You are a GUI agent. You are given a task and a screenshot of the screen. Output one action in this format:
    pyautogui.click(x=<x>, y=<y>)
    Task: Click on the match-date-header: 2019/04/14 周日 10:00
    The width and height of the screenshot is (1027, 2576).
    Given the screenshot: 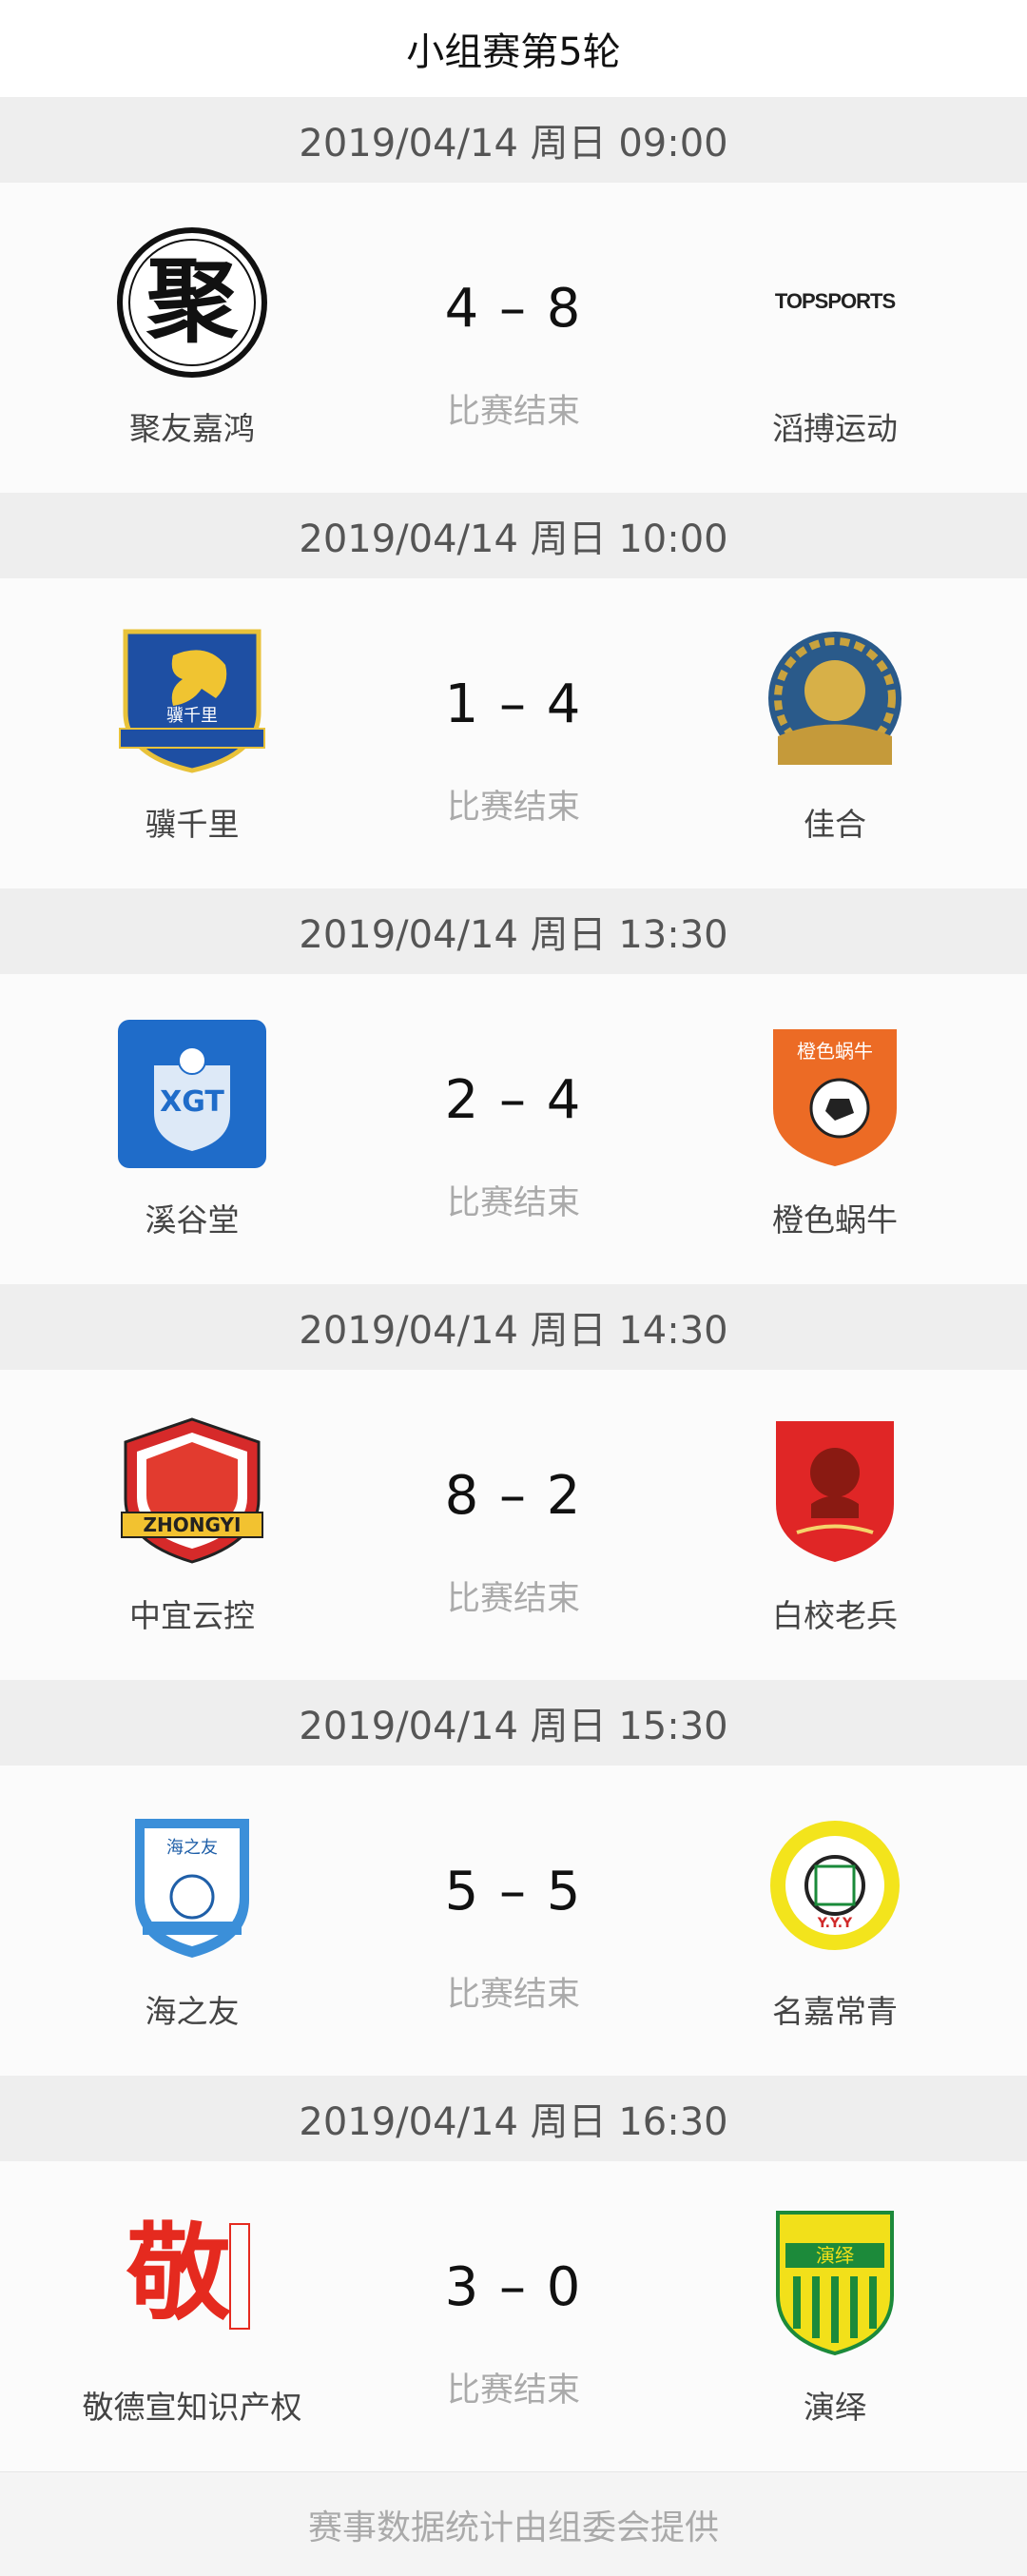 What is the action you would take?
    pyautogui.click(x=513, y=535)
    